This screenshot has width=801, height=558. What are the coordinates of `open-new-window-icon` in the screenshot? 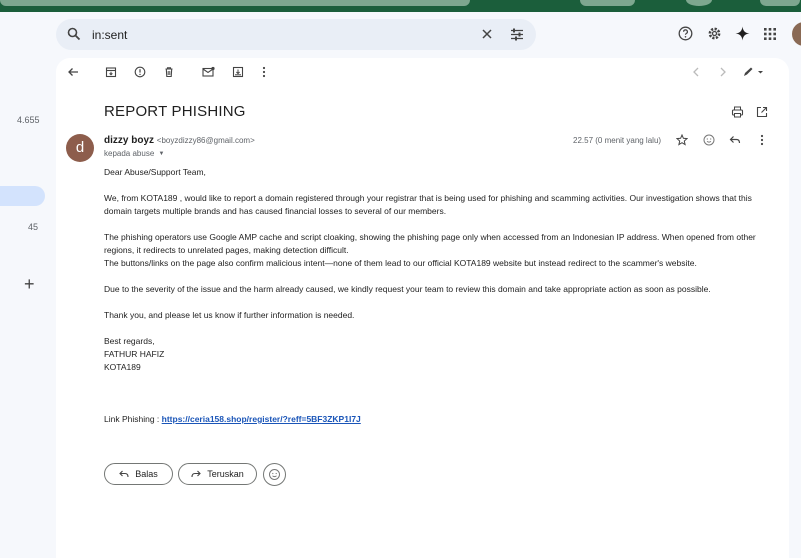 It's located at (762, 112).